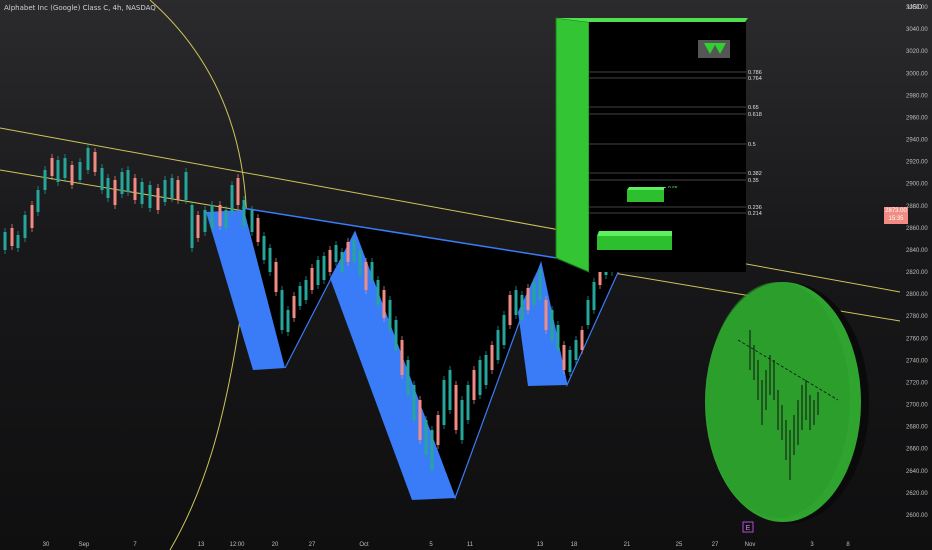  I want to click on time-axis-label: 12:00, so click(237, 545).